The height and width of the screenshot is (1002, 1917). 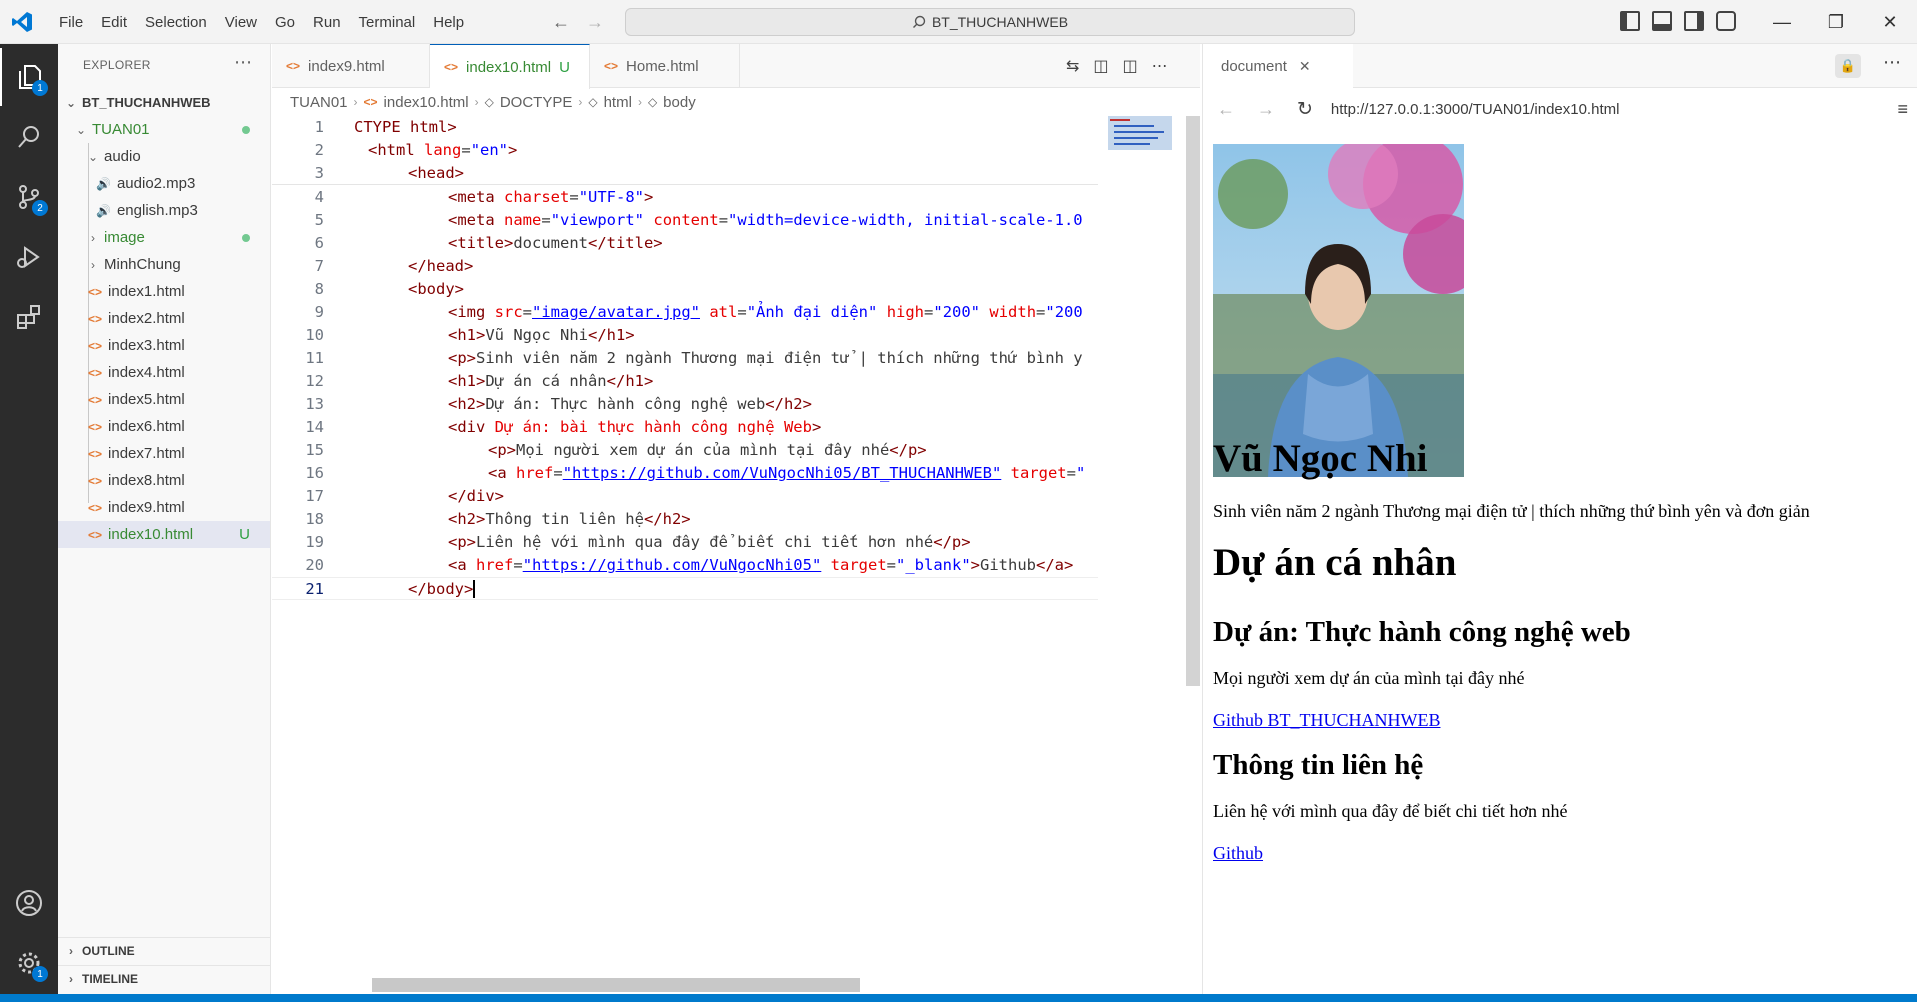 What do you see at coordinates (29, 77) in the screenshot?
I see `explorer-activity: 1` at bounding box center [29, 77].